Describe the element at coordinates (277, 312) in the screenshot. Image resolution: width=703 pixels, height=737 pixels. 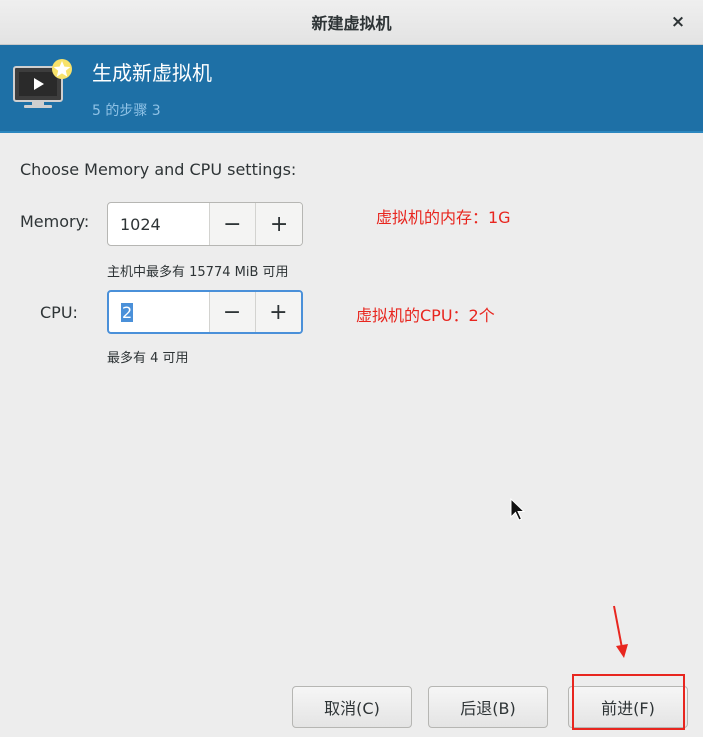
I see `cpu-increment-button: +` at that location.